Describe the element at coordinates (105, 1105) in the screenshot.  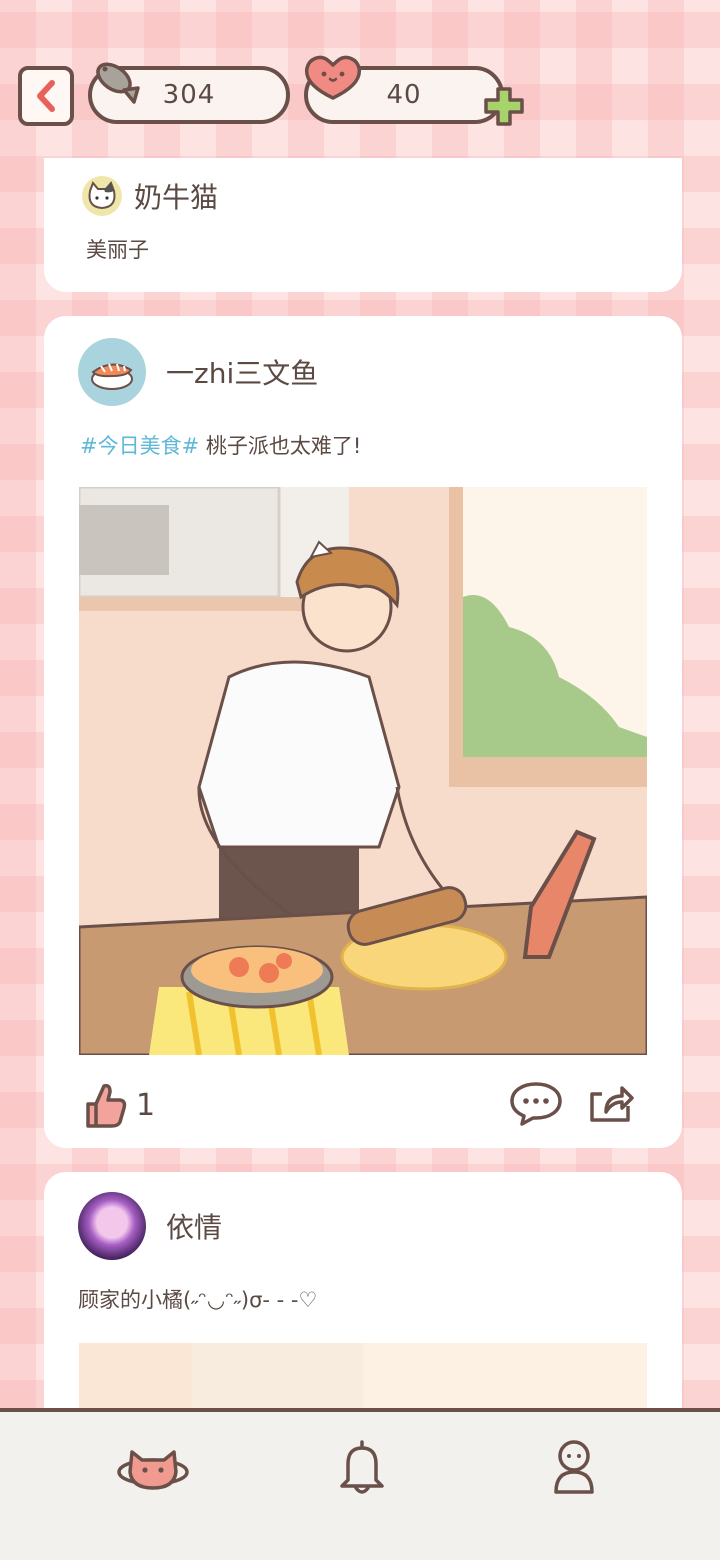
I see `like-thumb-icon` at that location.